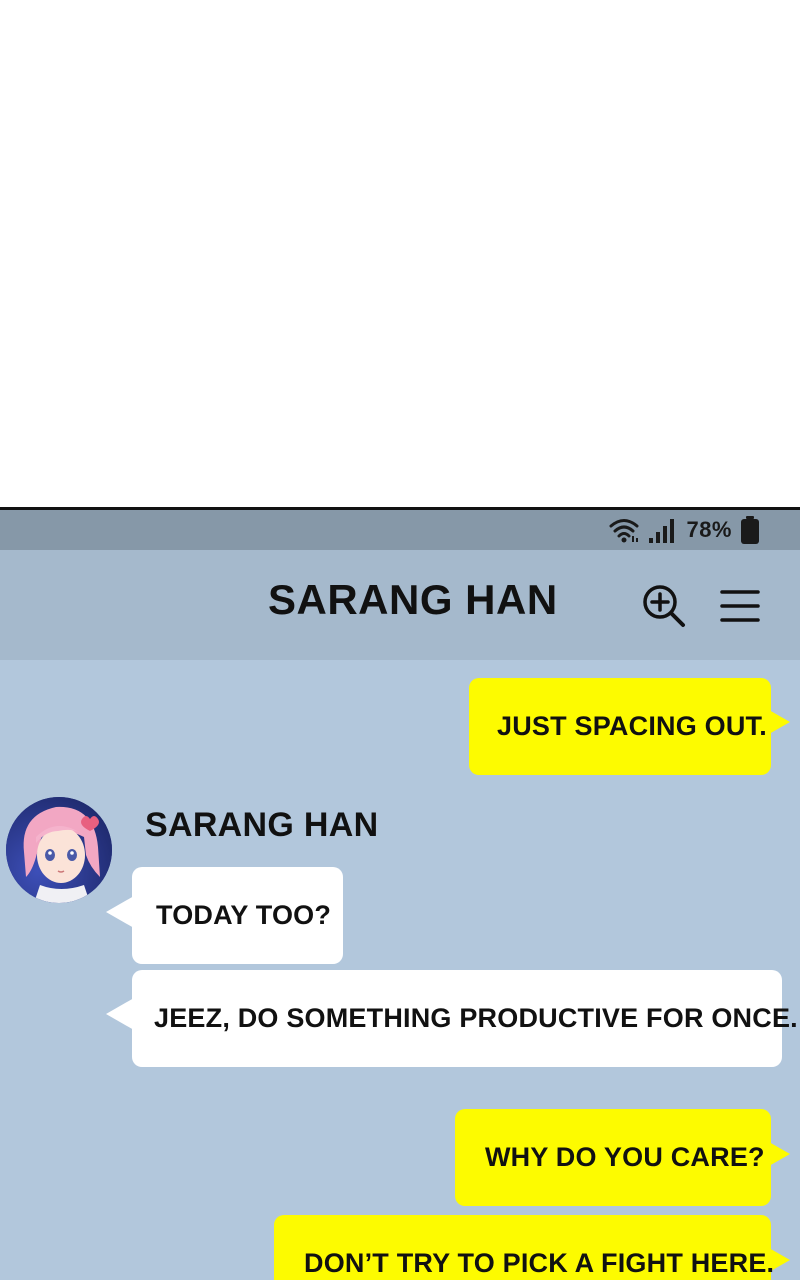 This screenshot has width=800, height=1280. What do you see at coordinates (476, 1018) in the screenshot?
I see `message-text: JEEZ, DO SOMETHING PRODUCTIVE FOR ONCE.` at bounding box center [476, 1018].